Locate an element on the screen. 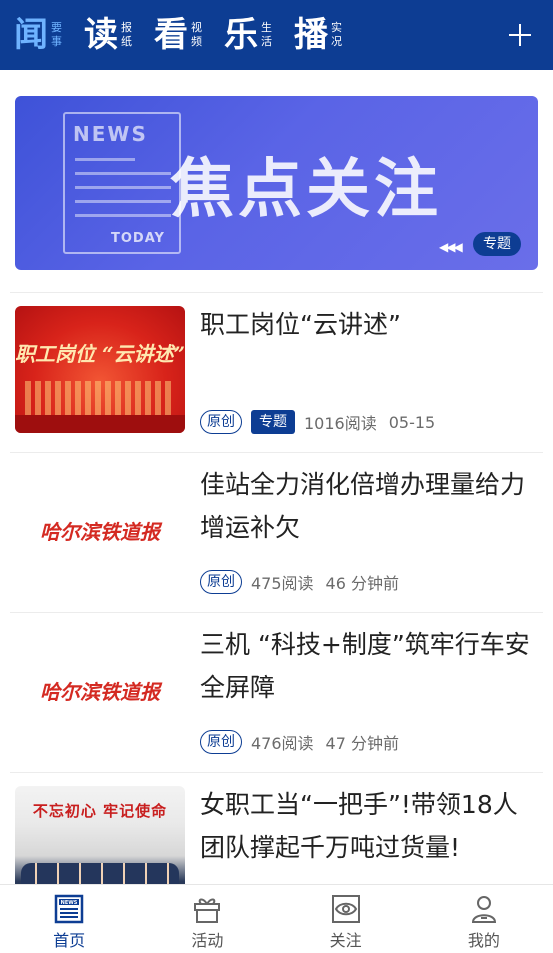 The width and height of the screenshot is (553, 953). tab-news: 闻 要 事 is located at coordinates (38, 35).